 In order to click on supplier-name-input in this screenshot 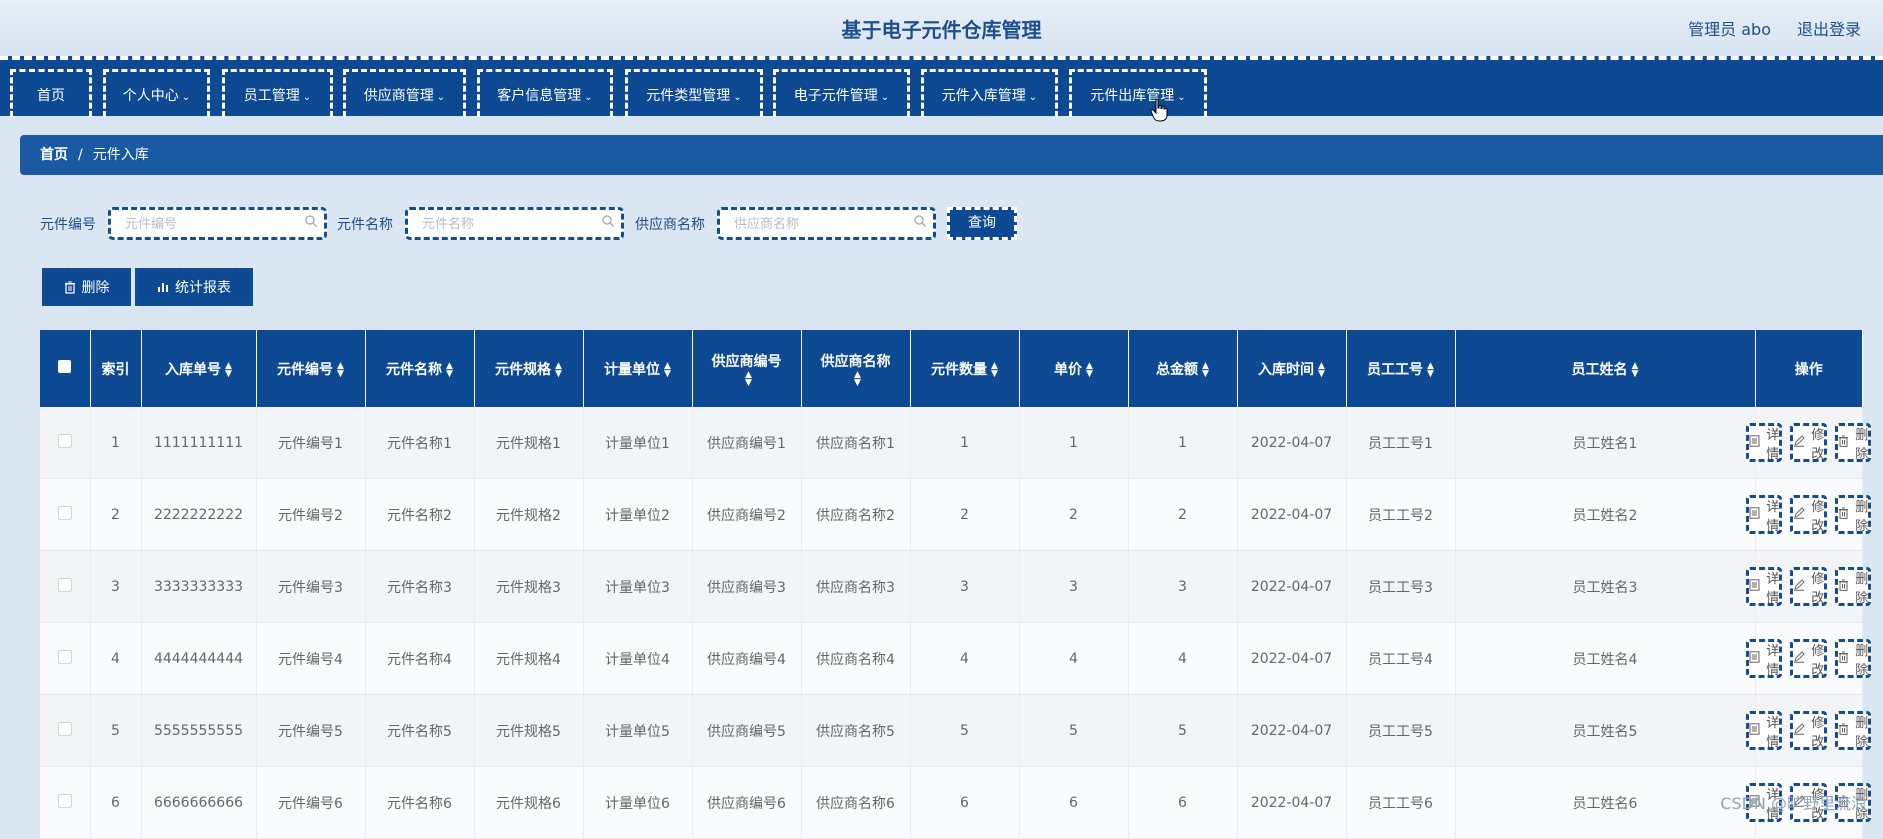, I will do `click(818, 224)`.